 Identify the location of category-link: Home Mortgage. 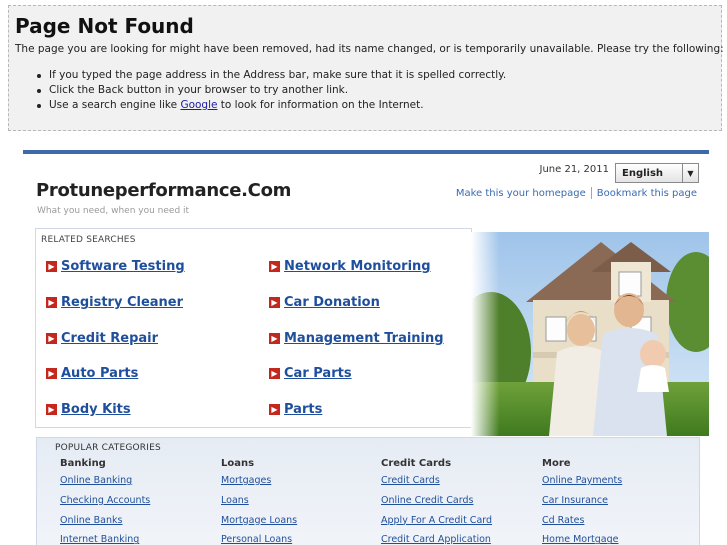
(582, 540).